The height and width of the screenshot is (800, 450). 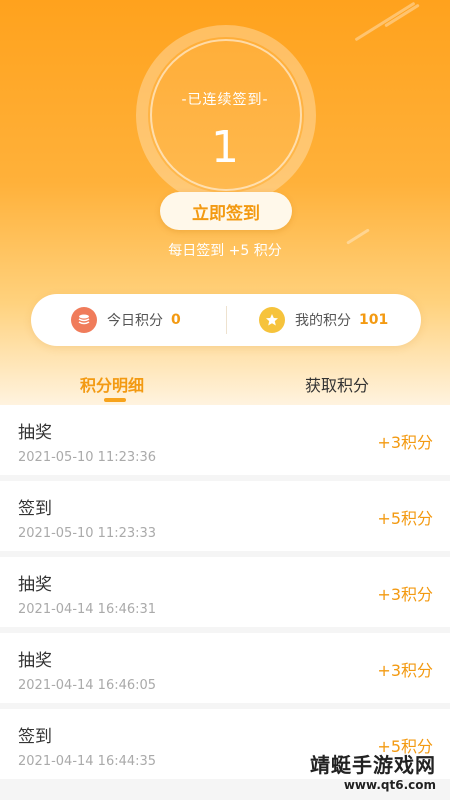 I want to click on tab-earn-points: 获取积分, so click(x=337, y=384).